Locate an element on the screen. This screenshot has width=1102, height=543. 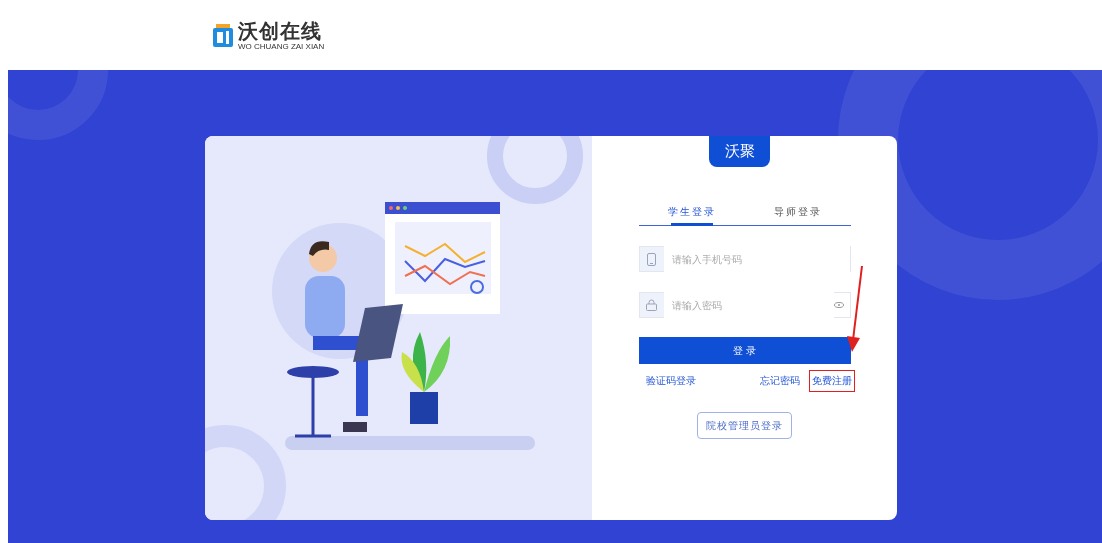
input-field: 请输入密码 is located at coordinates (744, 305).